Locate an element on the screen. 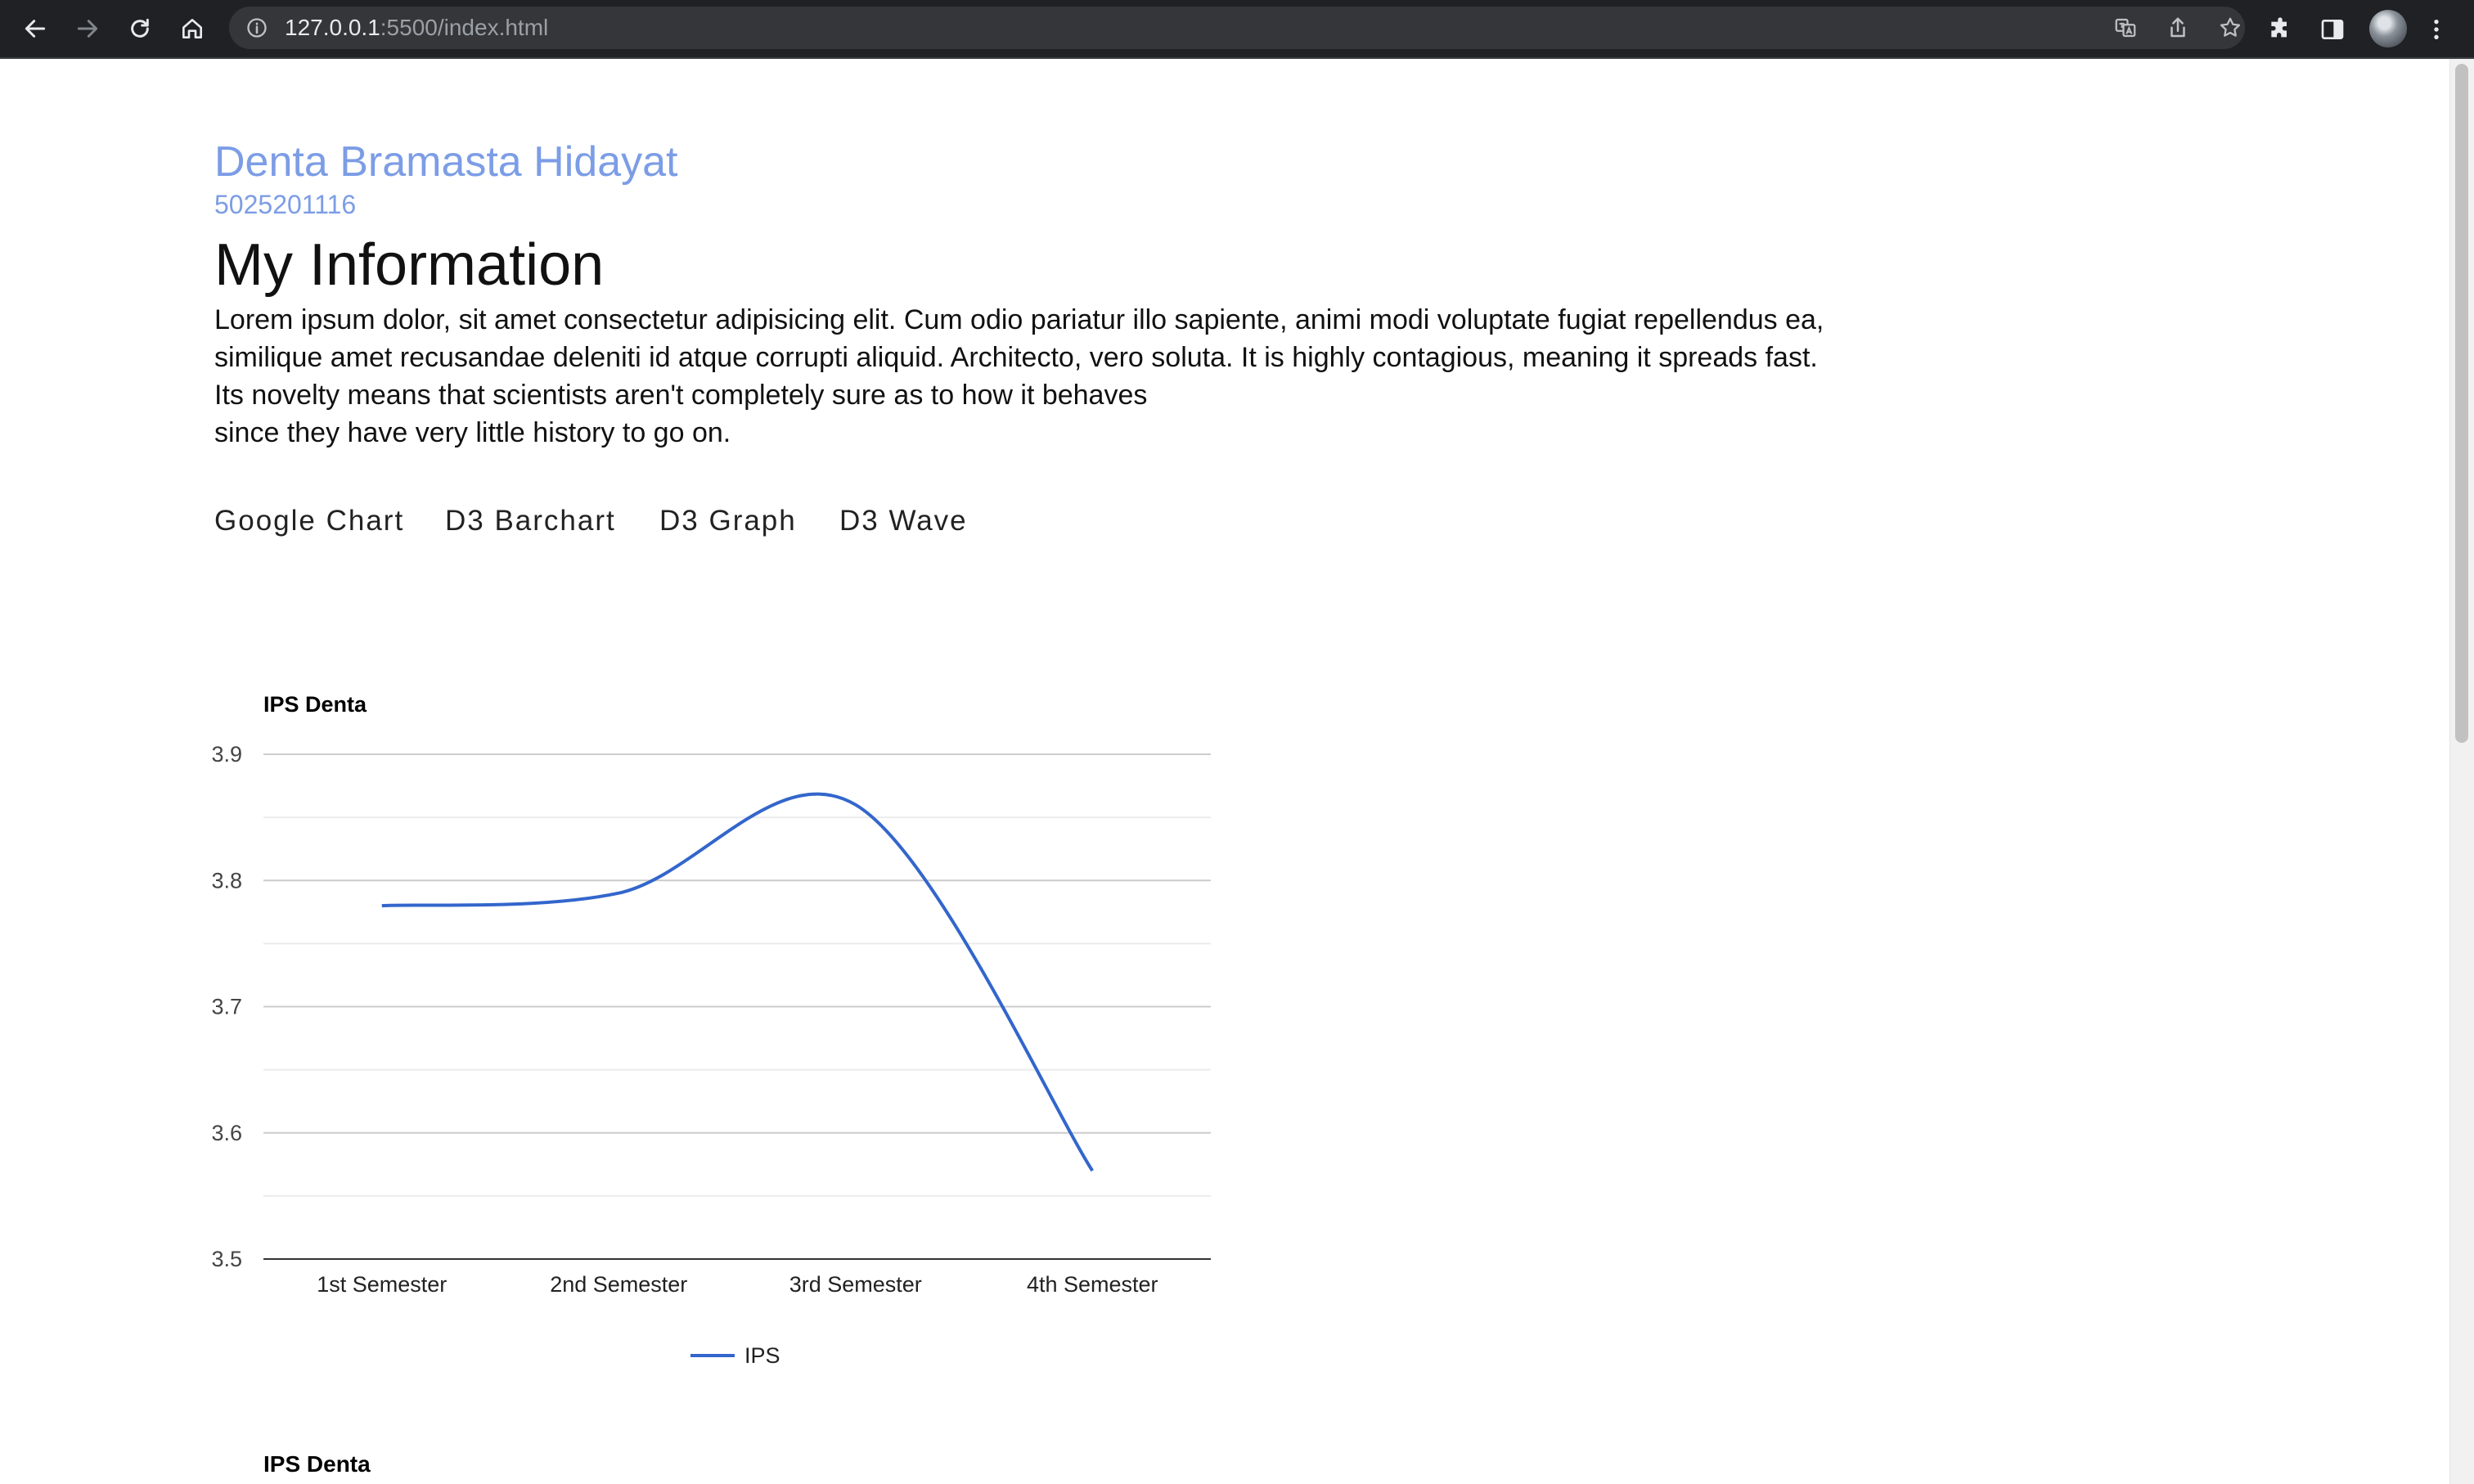 The image size is (2474, 1484). forward-icon is located at coordinates (87, 29).